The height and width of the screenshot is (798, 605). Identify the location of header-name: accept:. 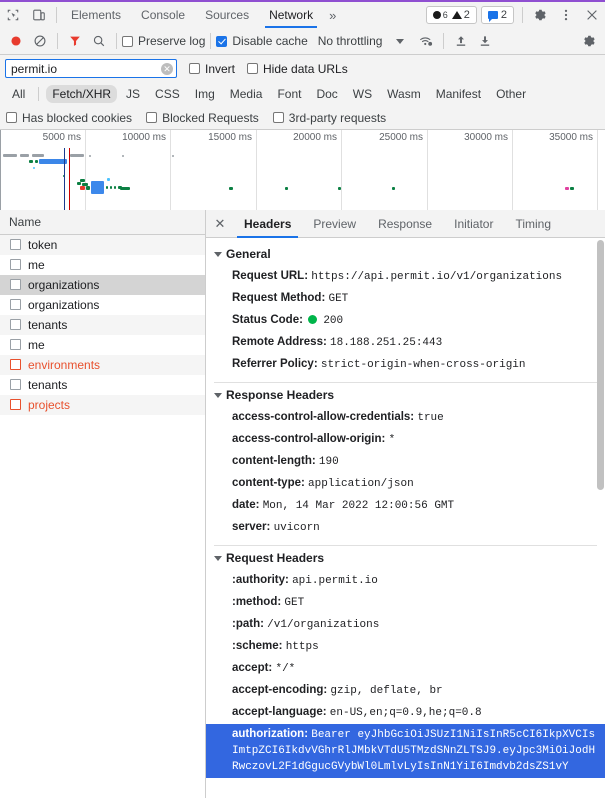
(252, 668).